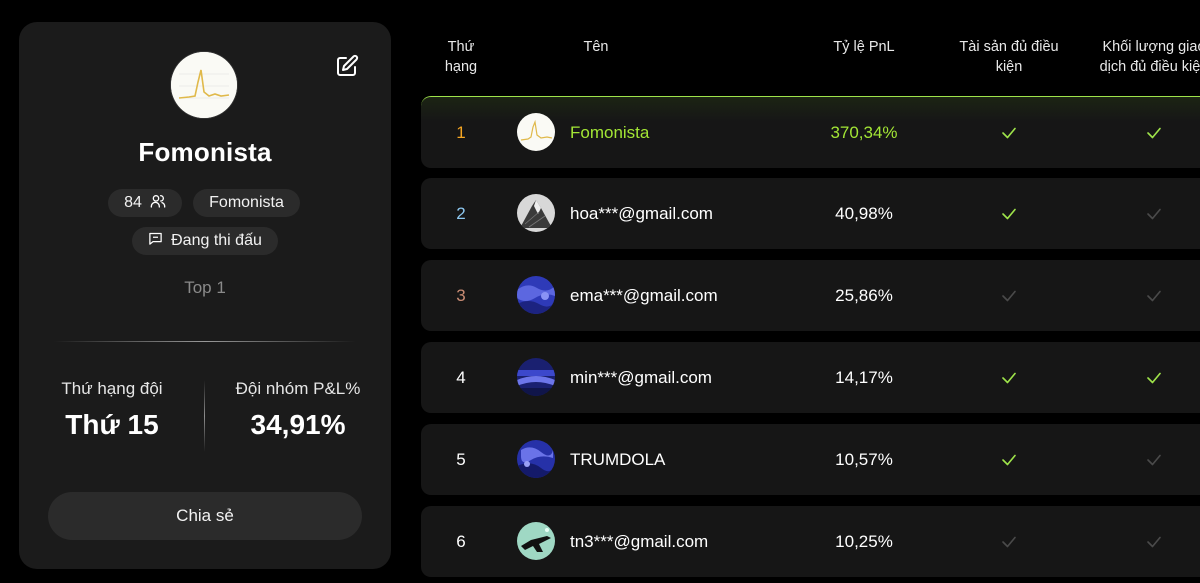 The height and width of the screenshot is (583, 1200). What do you see at coordinates (644, 295) in the screenshot?
I see `row-name: ema***@gmail.com` at bounding box center [644, 295].